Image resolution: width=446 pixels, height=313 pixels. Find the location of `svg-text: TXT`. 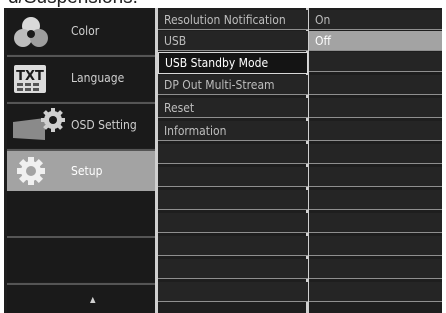

svg-text: TXT is located at coordinates (30, 76).